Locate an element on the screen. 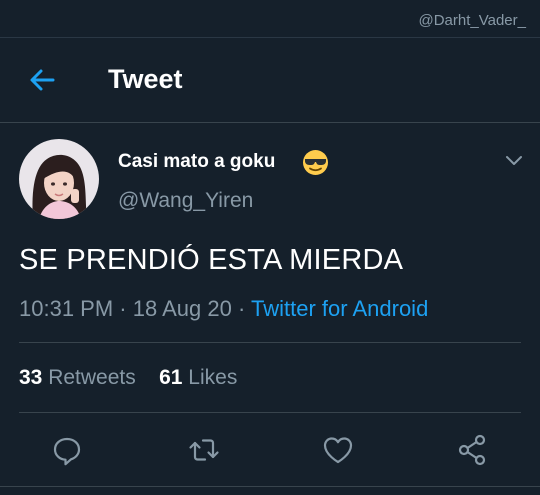 This screenshot has width=540, height=495. action-bar is located at coordinates (270, 450).